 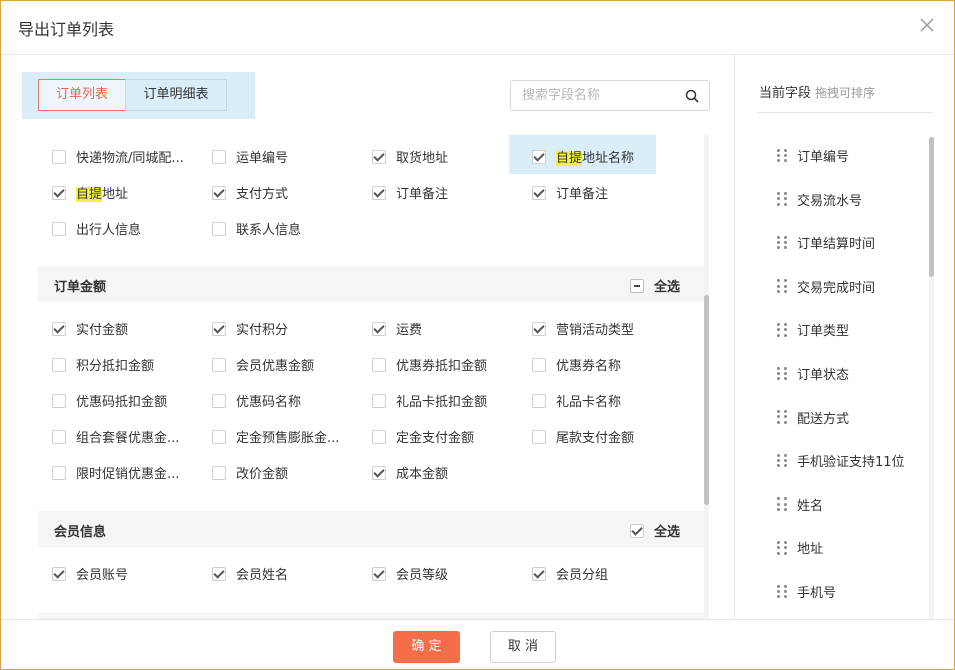 What do you see at coordinates (423, 436) in the screenshot?
I see `field-checkbox: 定金支付金额` at bounding box center [423, 436].